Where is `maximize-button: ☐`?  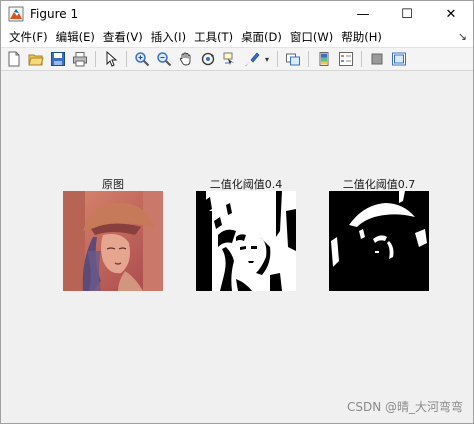
maximize-button: ☐ is located at coordinates (407, 14).